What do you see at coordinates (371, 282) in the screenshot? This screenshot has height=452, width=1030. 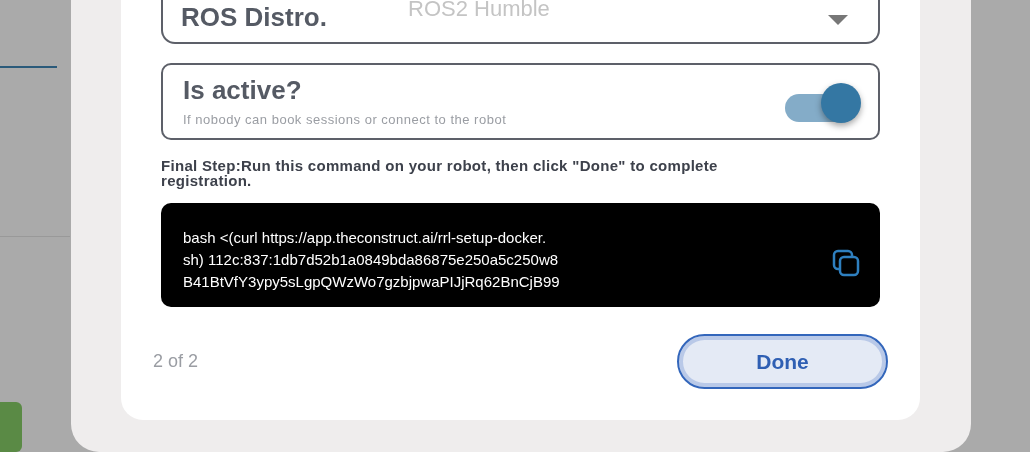 I see `command-line: B41BtVfY3ypy5sLgpQWzWo7gzbjpwaPIJjRq62BnCjB99` at bounding box center [371, 282].